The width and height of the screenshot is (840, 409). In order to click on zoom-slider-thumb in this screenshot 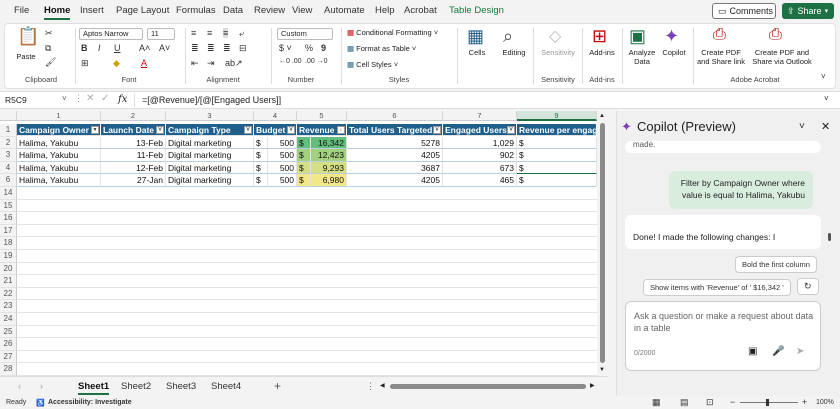, I will do `click(767, 402)`.